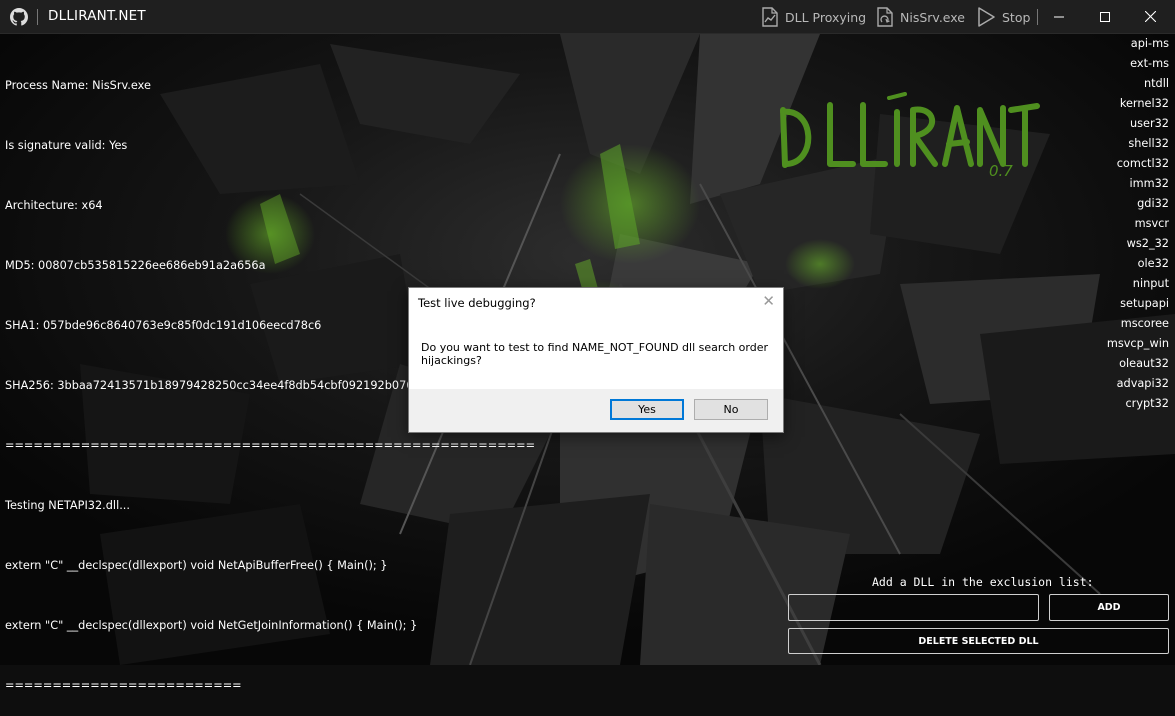 The image size is (1175, 716). I want to click on dll-list-item: advapi32, so click(1138, 384).